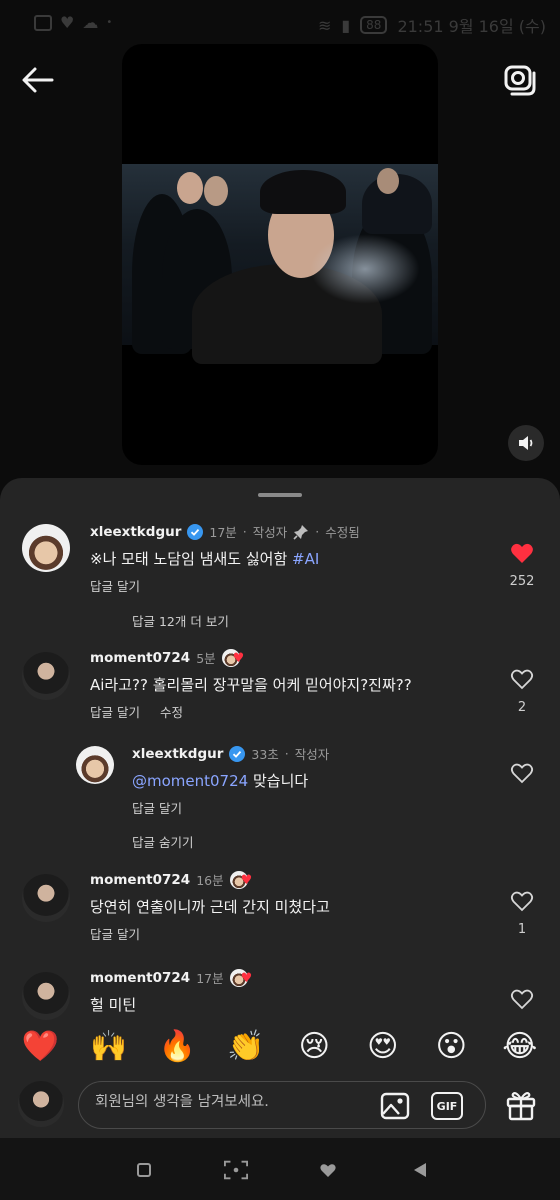  I want to click on system-navigation-bar, so click(280, 1169).